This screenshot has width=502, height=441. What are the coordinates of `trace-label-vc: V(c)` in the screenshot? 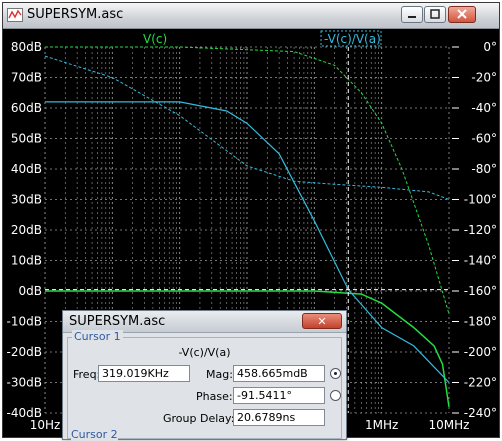 It's located at (155, 39).